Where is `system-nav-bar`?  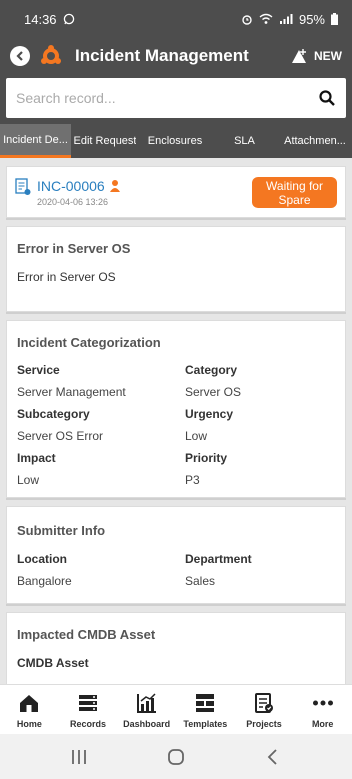 system-nav-bar is located at coordinates (176, 756).